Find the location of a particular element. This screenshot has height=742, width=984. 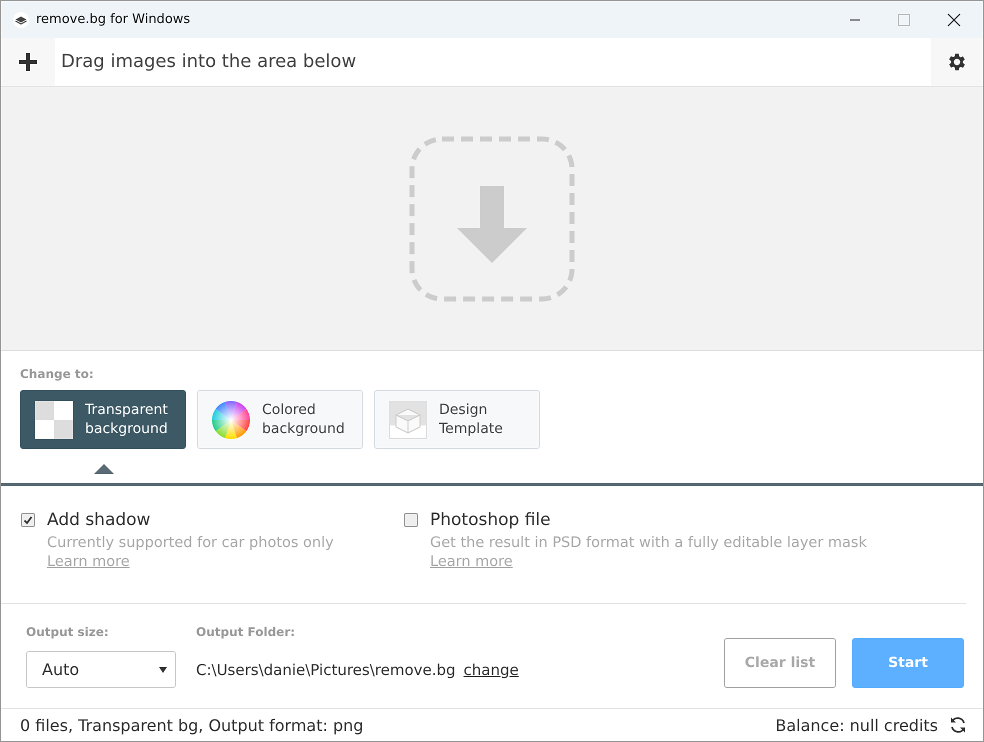

refresh-icon is located at coordinates (958, 725).